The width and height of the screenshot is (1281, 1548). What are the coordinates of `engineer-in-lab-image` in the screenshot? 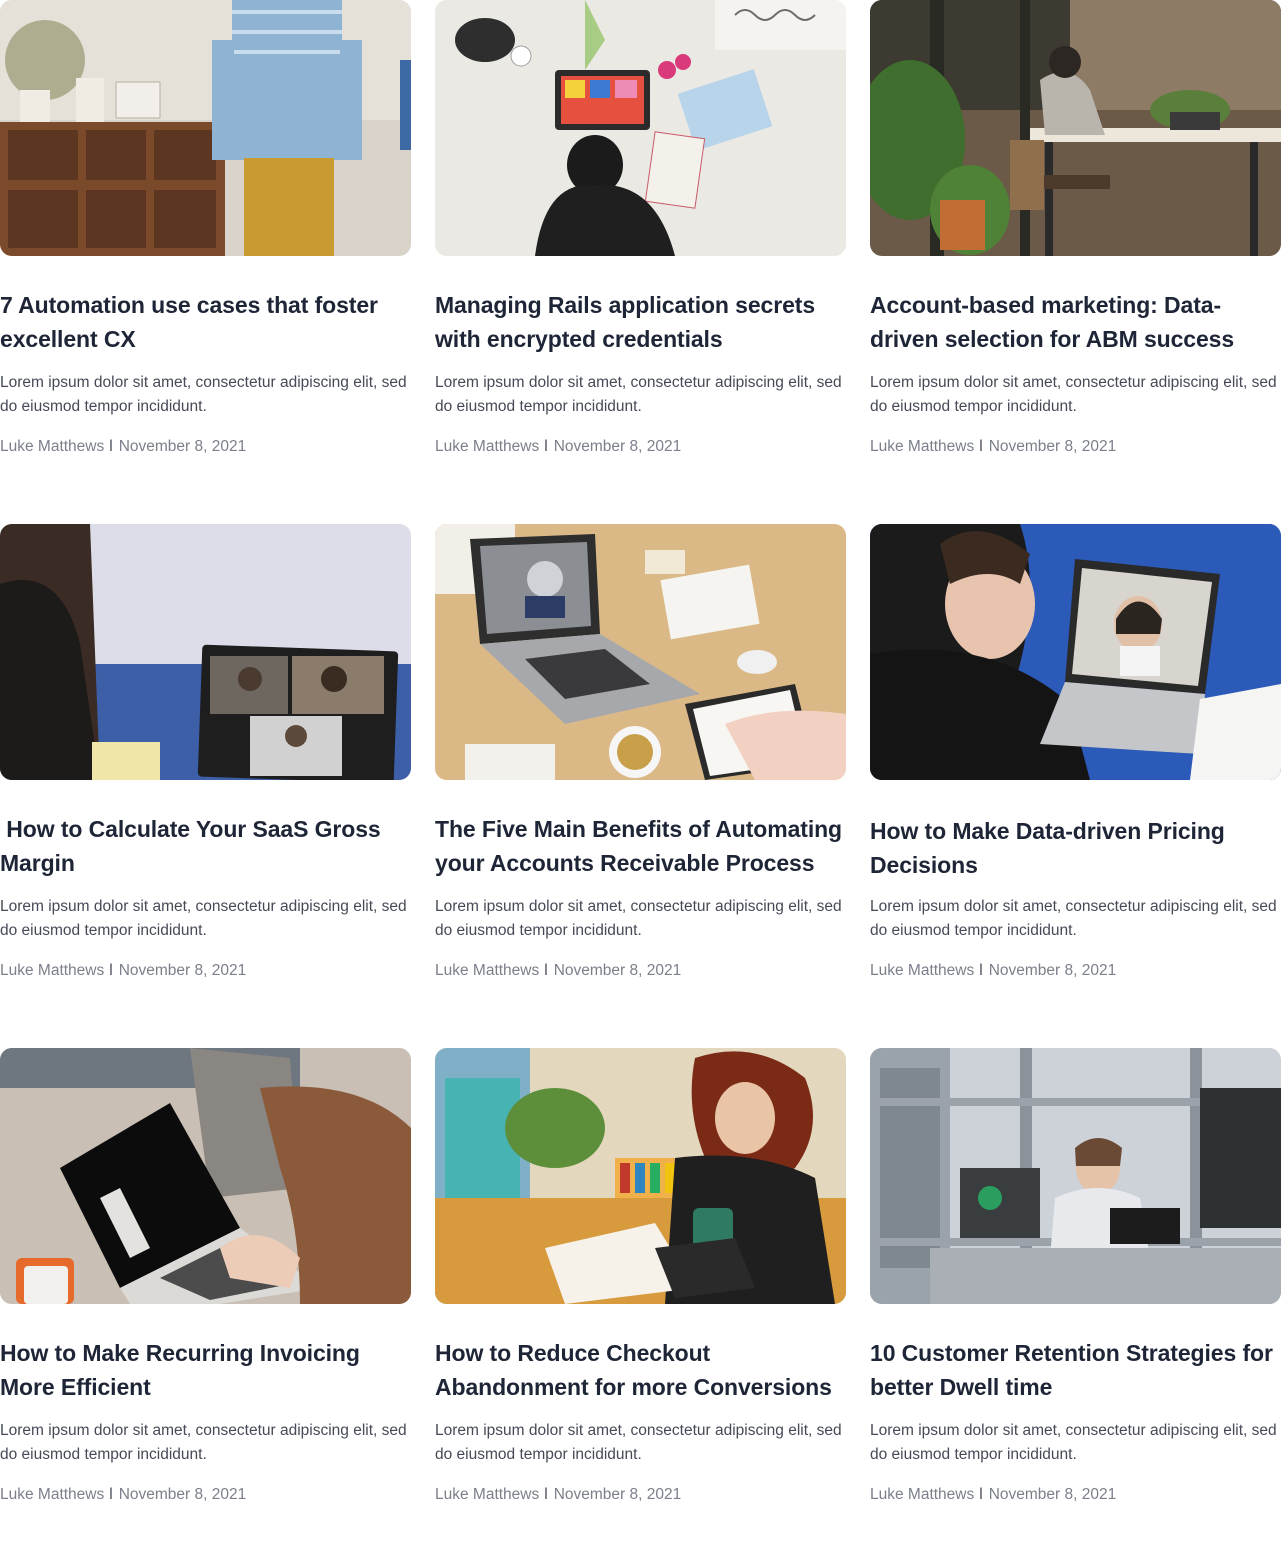 It's located at (1075, 1176).